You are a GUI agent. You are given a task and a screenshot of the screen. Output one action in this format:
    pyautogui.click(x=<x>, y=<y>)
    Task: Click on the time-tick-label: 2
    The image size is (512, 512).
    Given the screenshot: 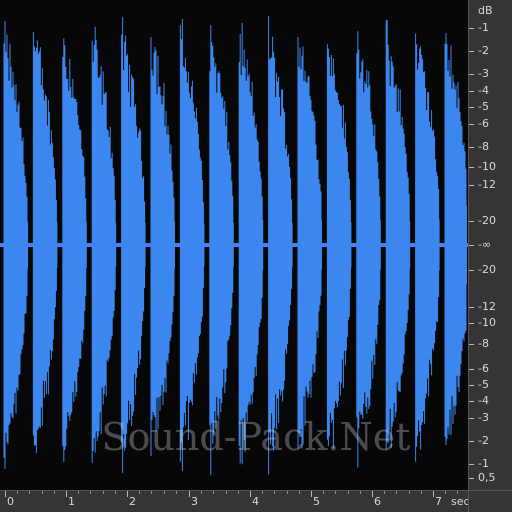 What is the action you would take?
    pyautogui.click(x=132, y=501)
    